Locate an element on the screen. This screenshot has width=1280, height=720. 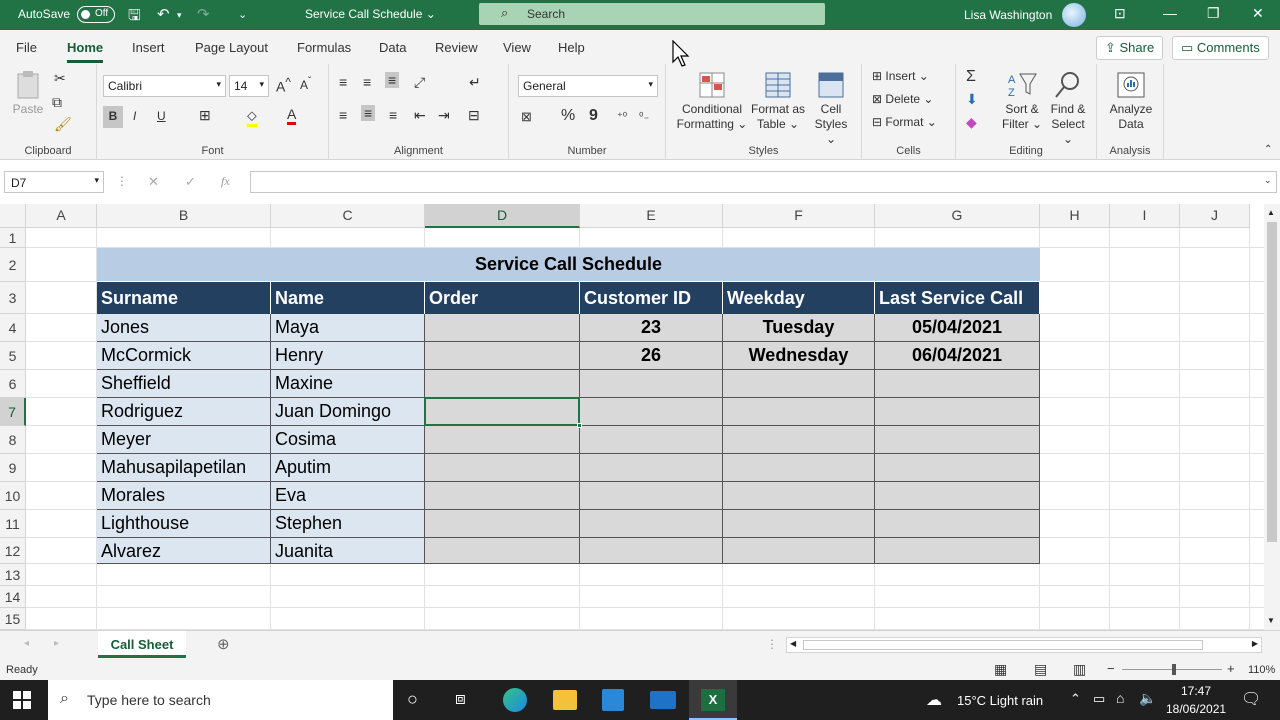
file-explorer-icon is located at coordinates (565, 700).